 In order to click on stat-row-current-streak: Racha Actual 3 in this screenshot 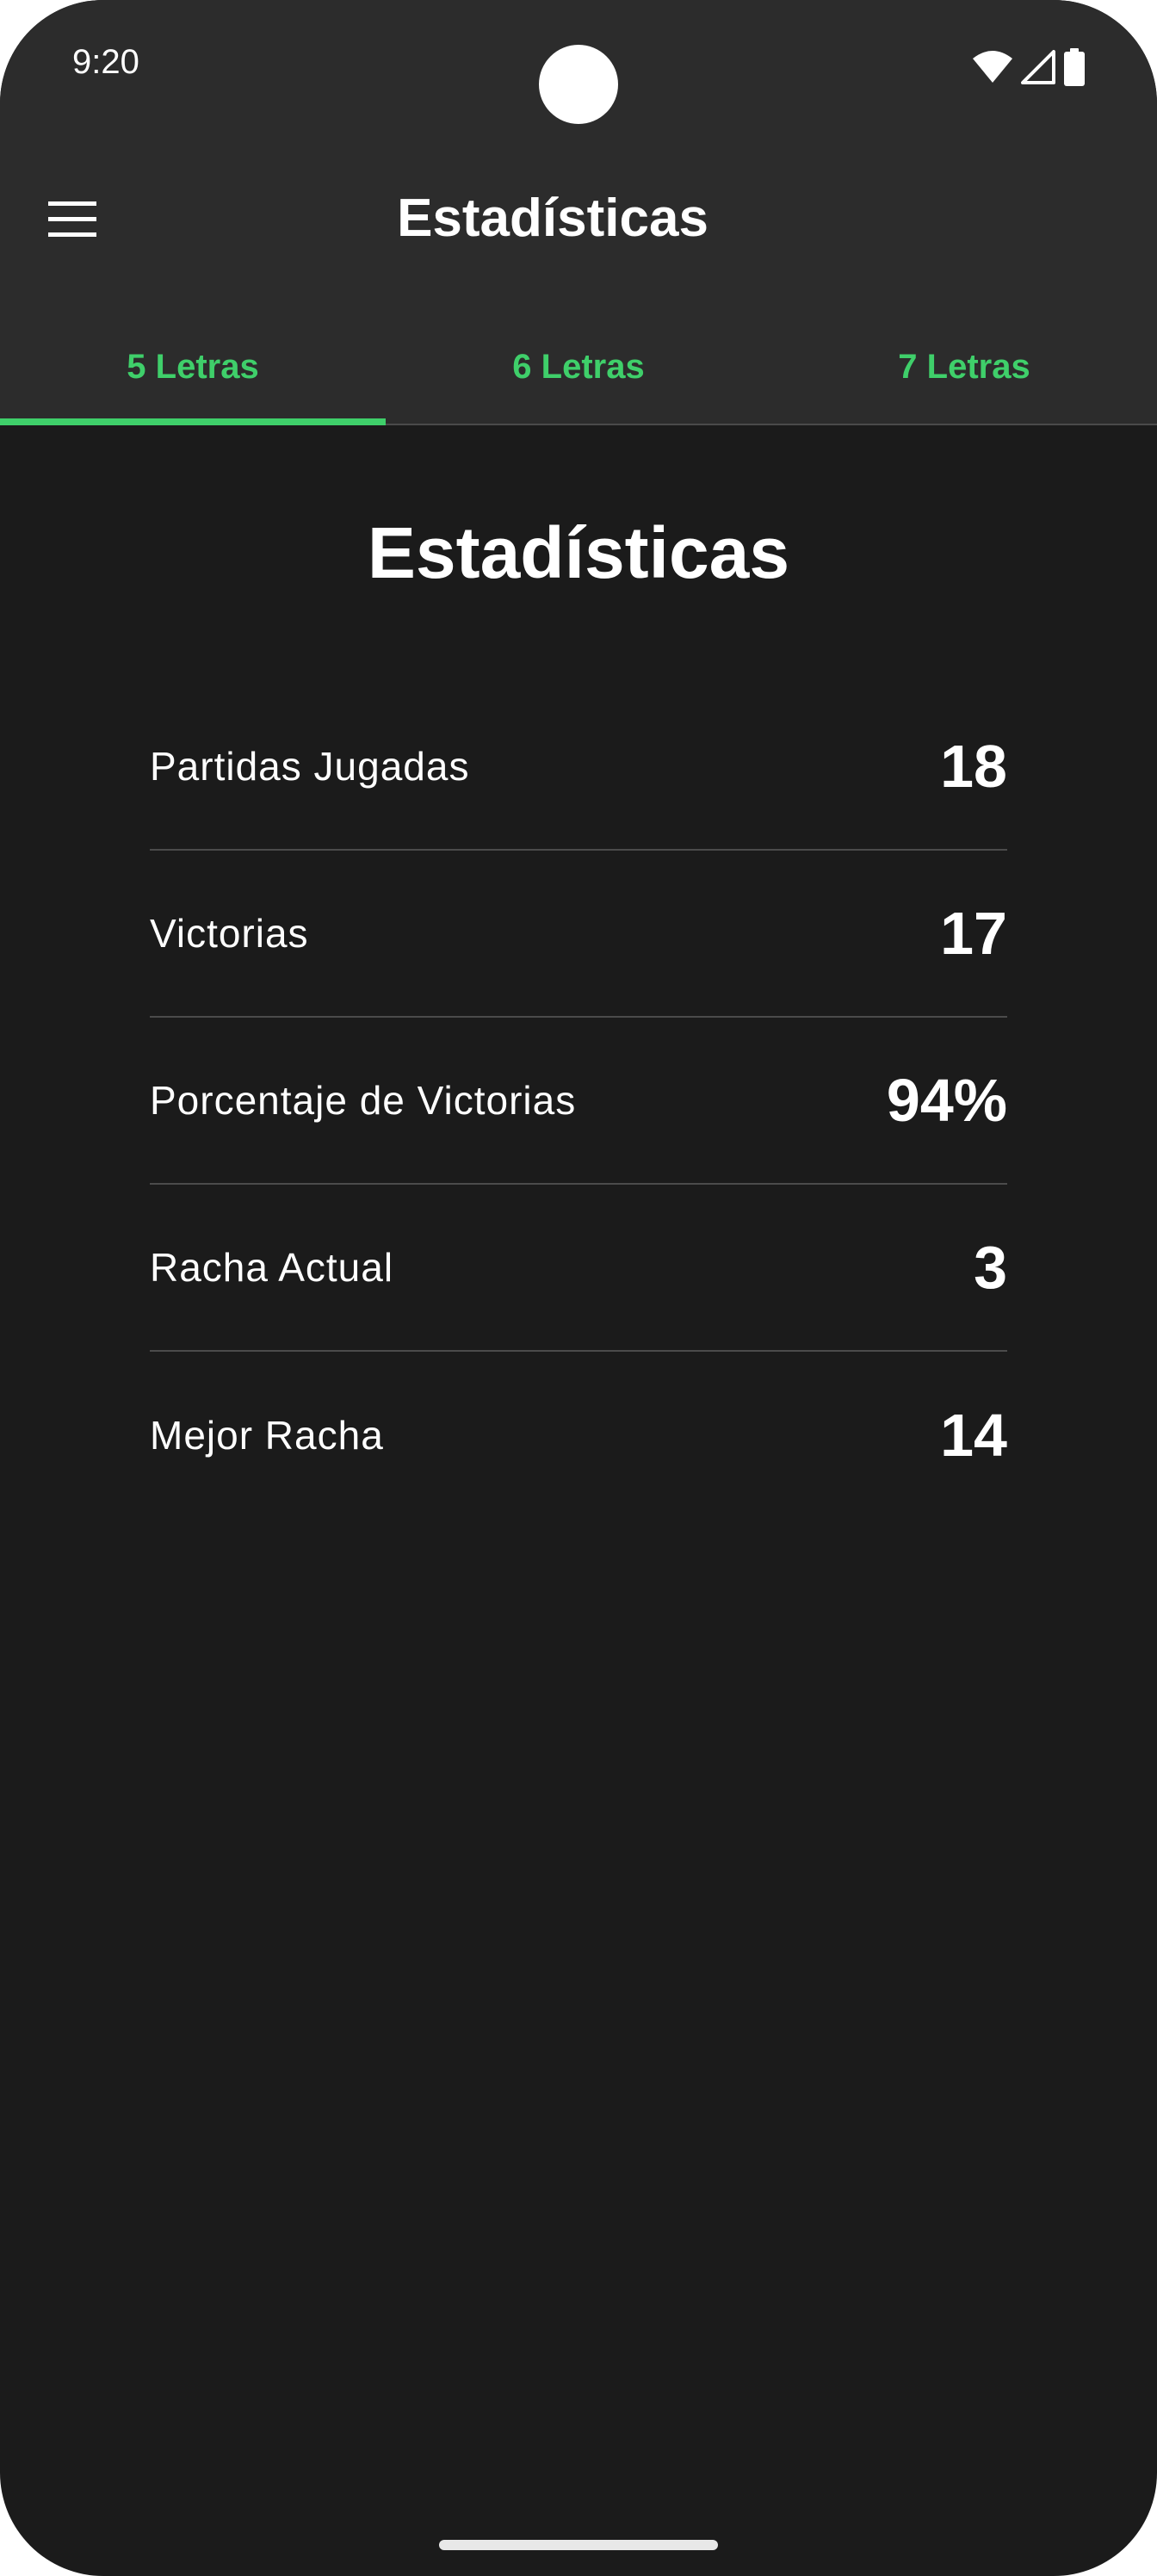, I will do `click(579, 1268)`.